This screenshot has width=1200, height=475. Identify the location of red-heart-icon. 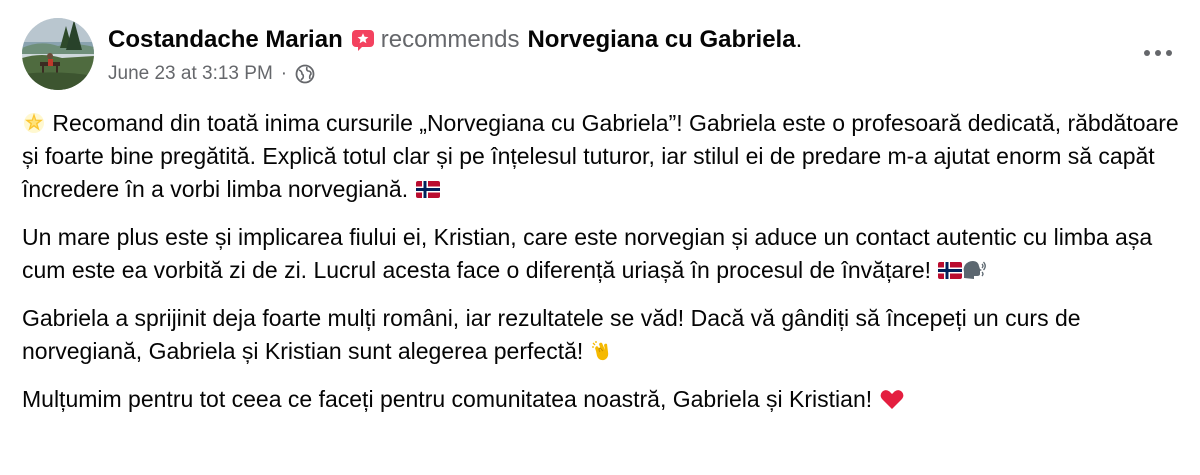
(891, 399).